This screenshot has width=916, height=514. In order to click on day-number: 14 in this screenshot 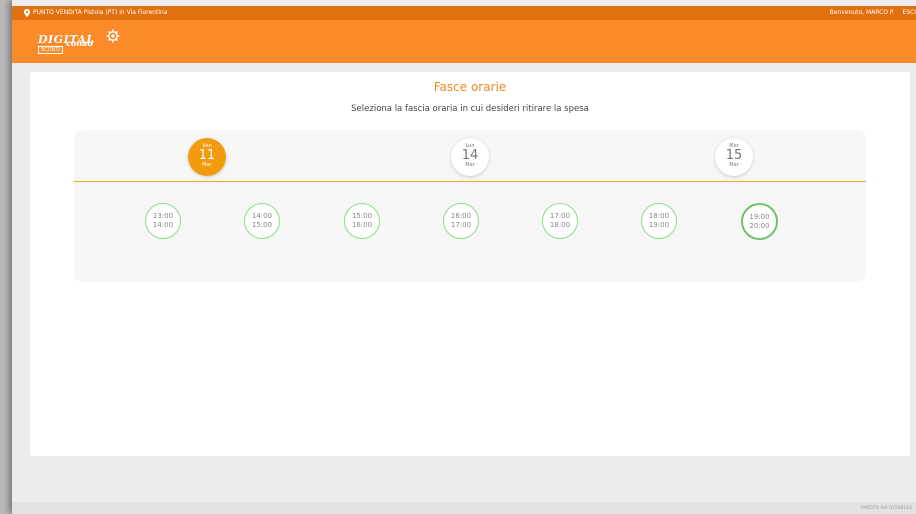, I will do `click(470, 155)`.